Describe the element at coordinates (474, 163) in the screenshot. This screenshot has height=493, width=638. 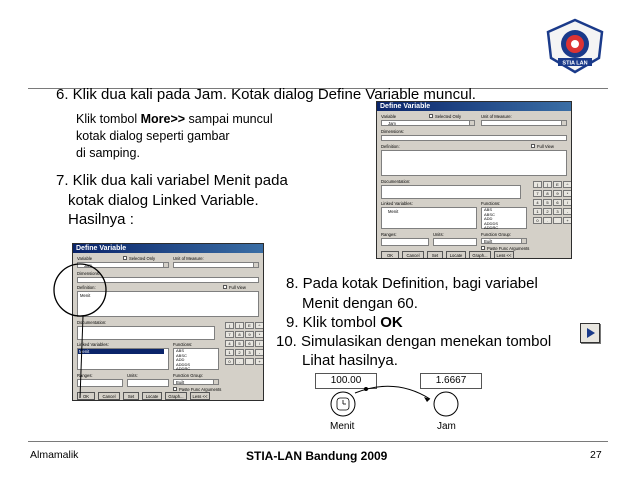
I see `definition-field` at that location.